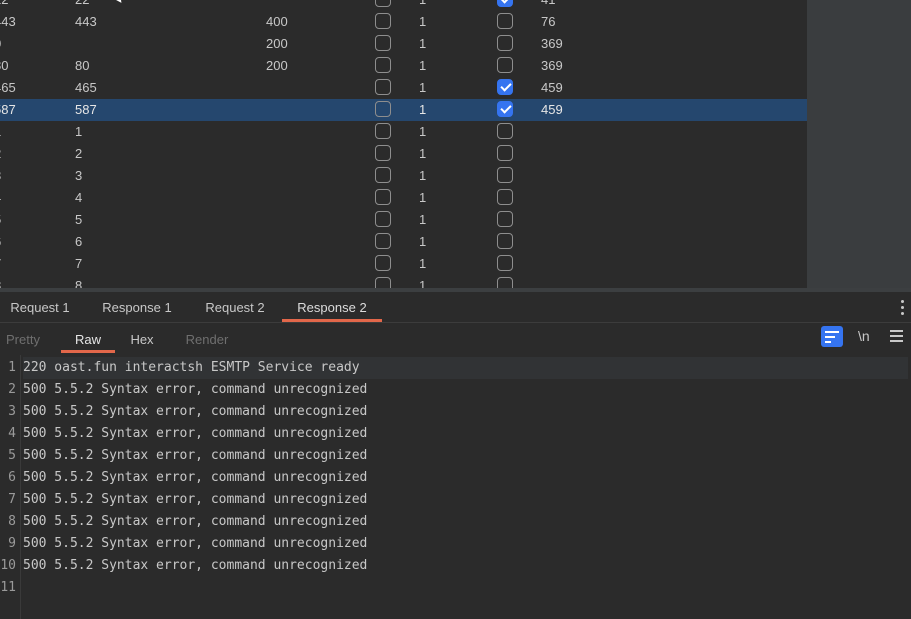 This screenshot has width=911, height=619. I want to click on cell-length: 369, so click(552, 65).